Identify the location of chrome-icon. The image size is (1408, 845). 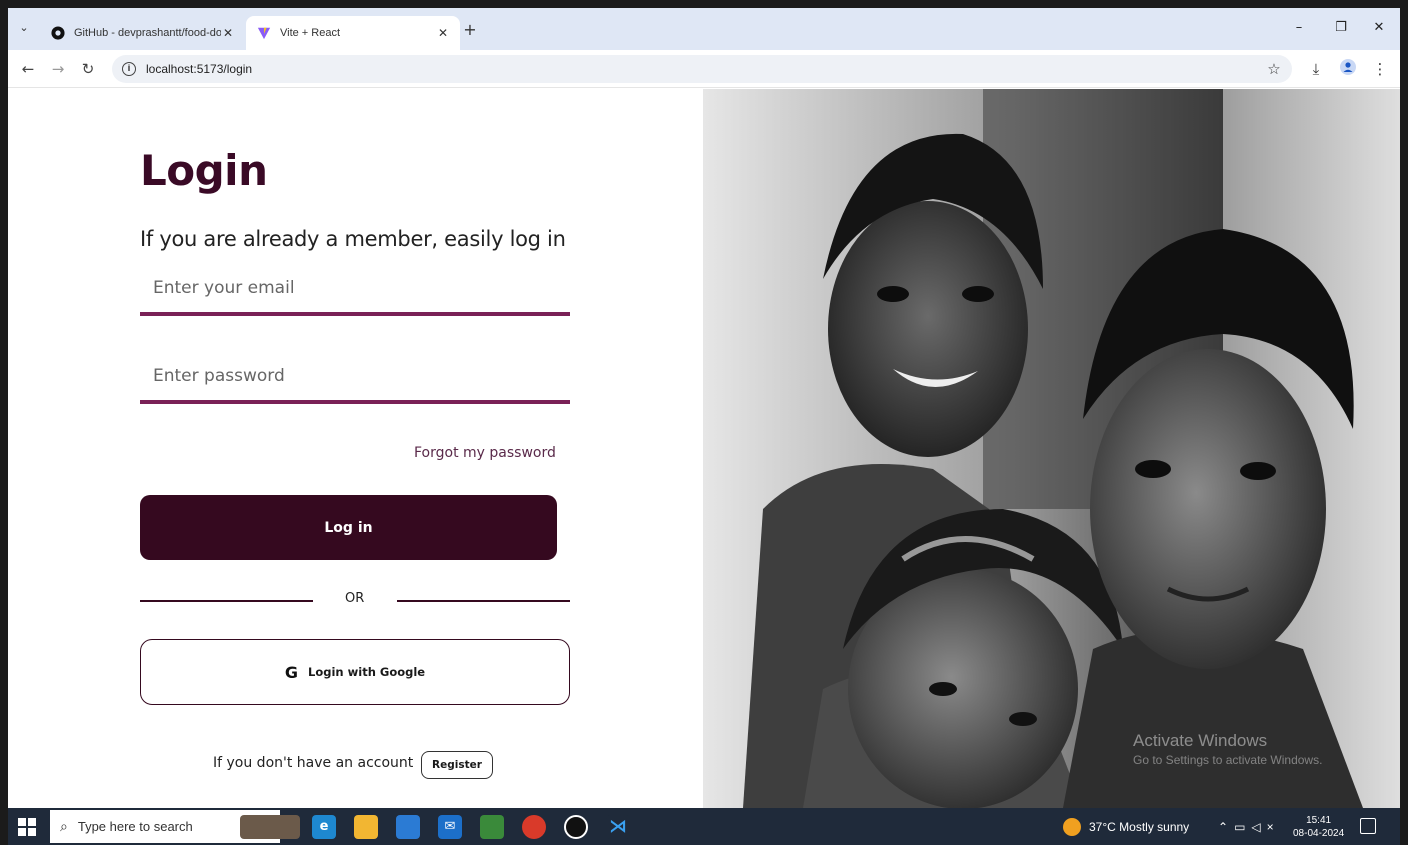
(534, 827).